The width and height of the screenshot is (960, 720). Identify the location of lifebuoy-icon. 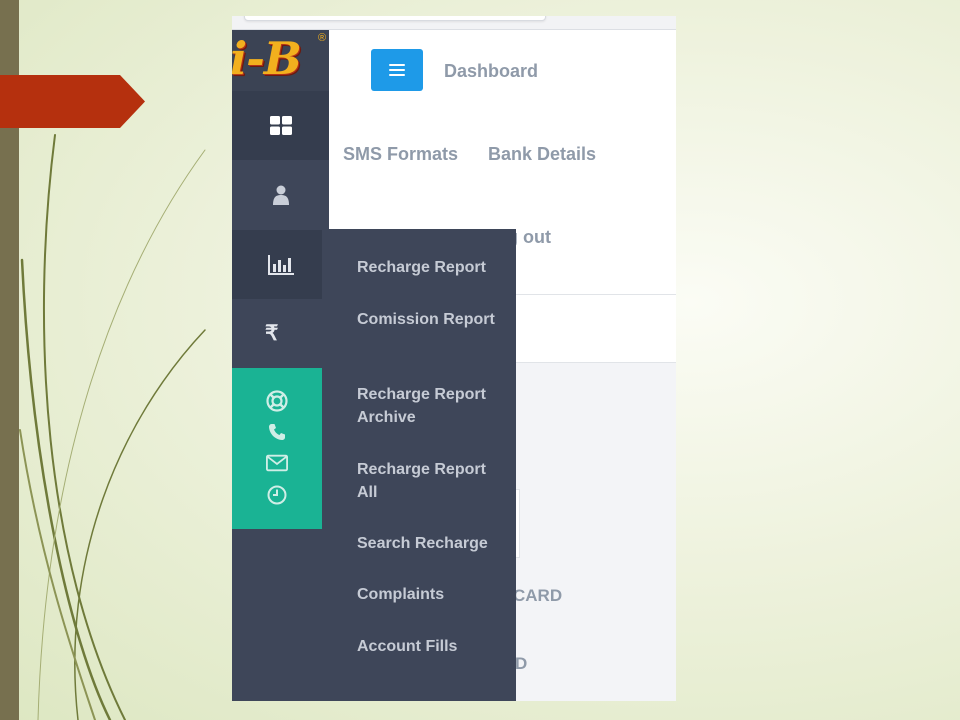
(277, 401).